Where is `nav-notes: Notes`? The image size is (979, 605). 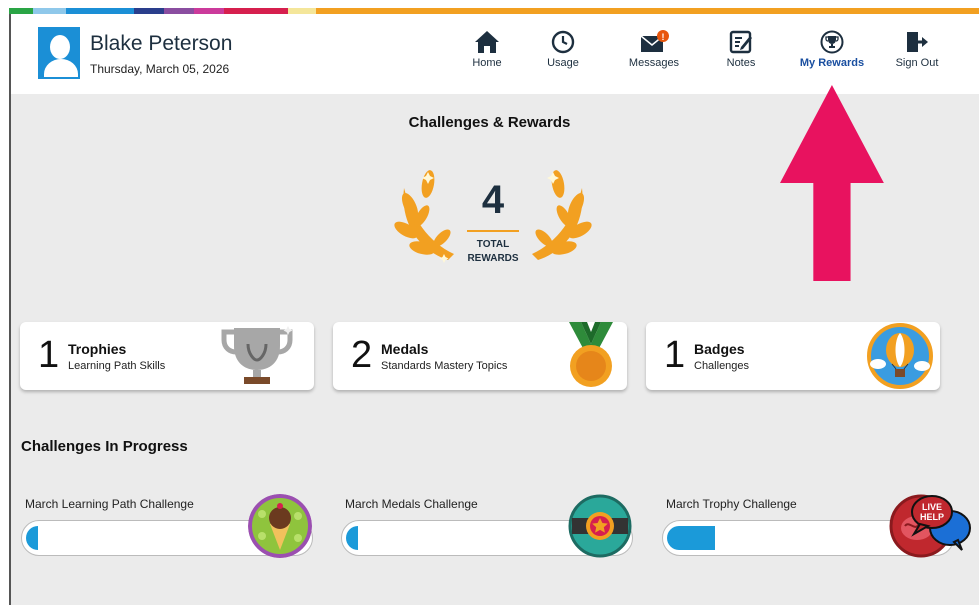 nav-notes: Notes is located at coordinates (741, 49).